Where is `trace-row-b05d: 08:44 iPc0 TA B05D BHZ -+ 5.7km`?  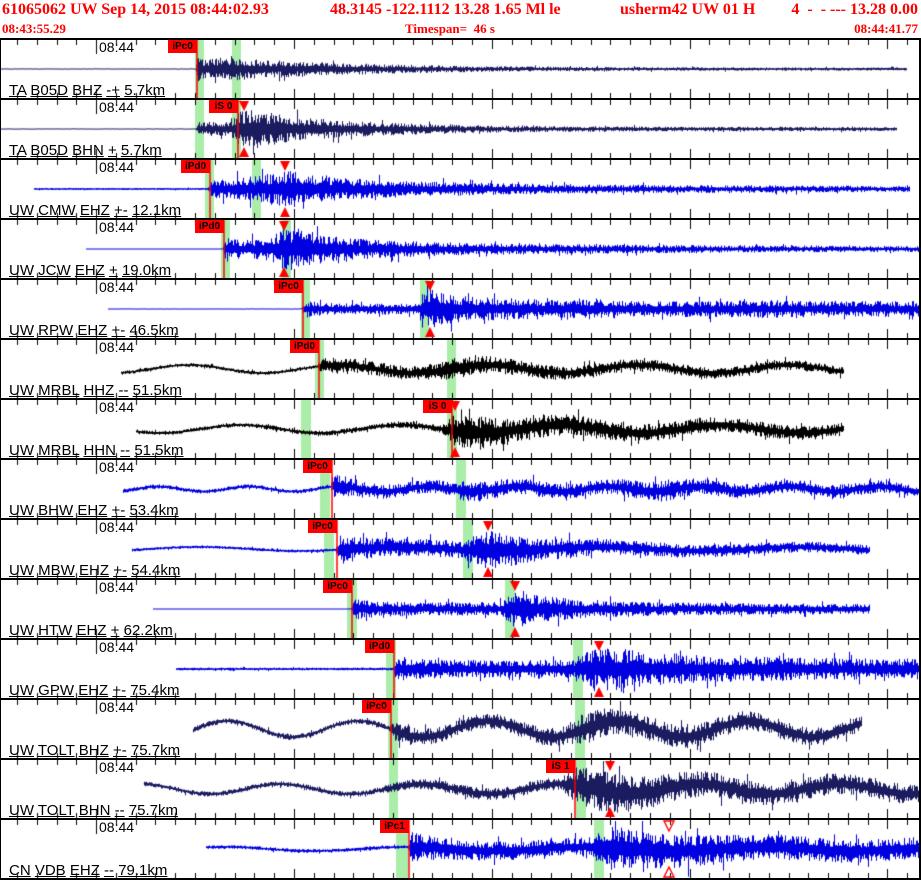 trace-row-b05d: 08:44 iPc0 TA B05D BHZ -+ 5.7km is located at coordinates (460, 68).